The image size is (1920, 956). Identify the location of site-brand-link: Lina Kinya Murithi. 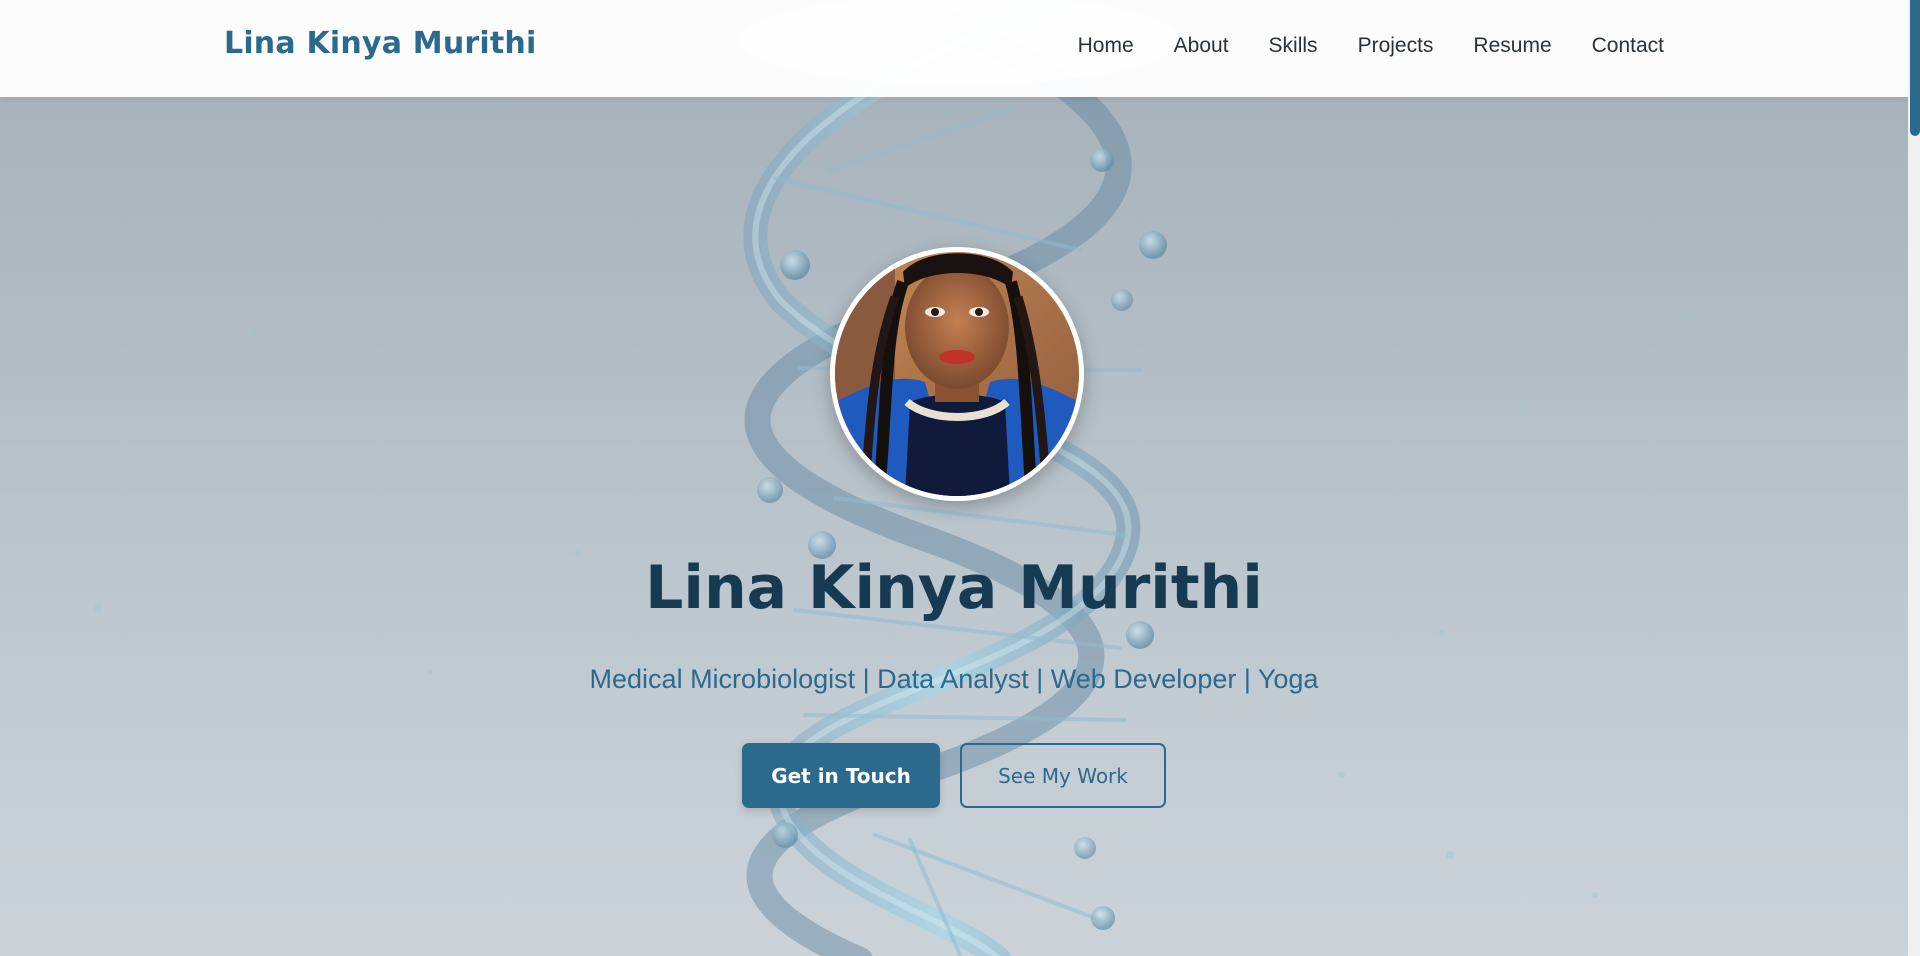
(380, 43).